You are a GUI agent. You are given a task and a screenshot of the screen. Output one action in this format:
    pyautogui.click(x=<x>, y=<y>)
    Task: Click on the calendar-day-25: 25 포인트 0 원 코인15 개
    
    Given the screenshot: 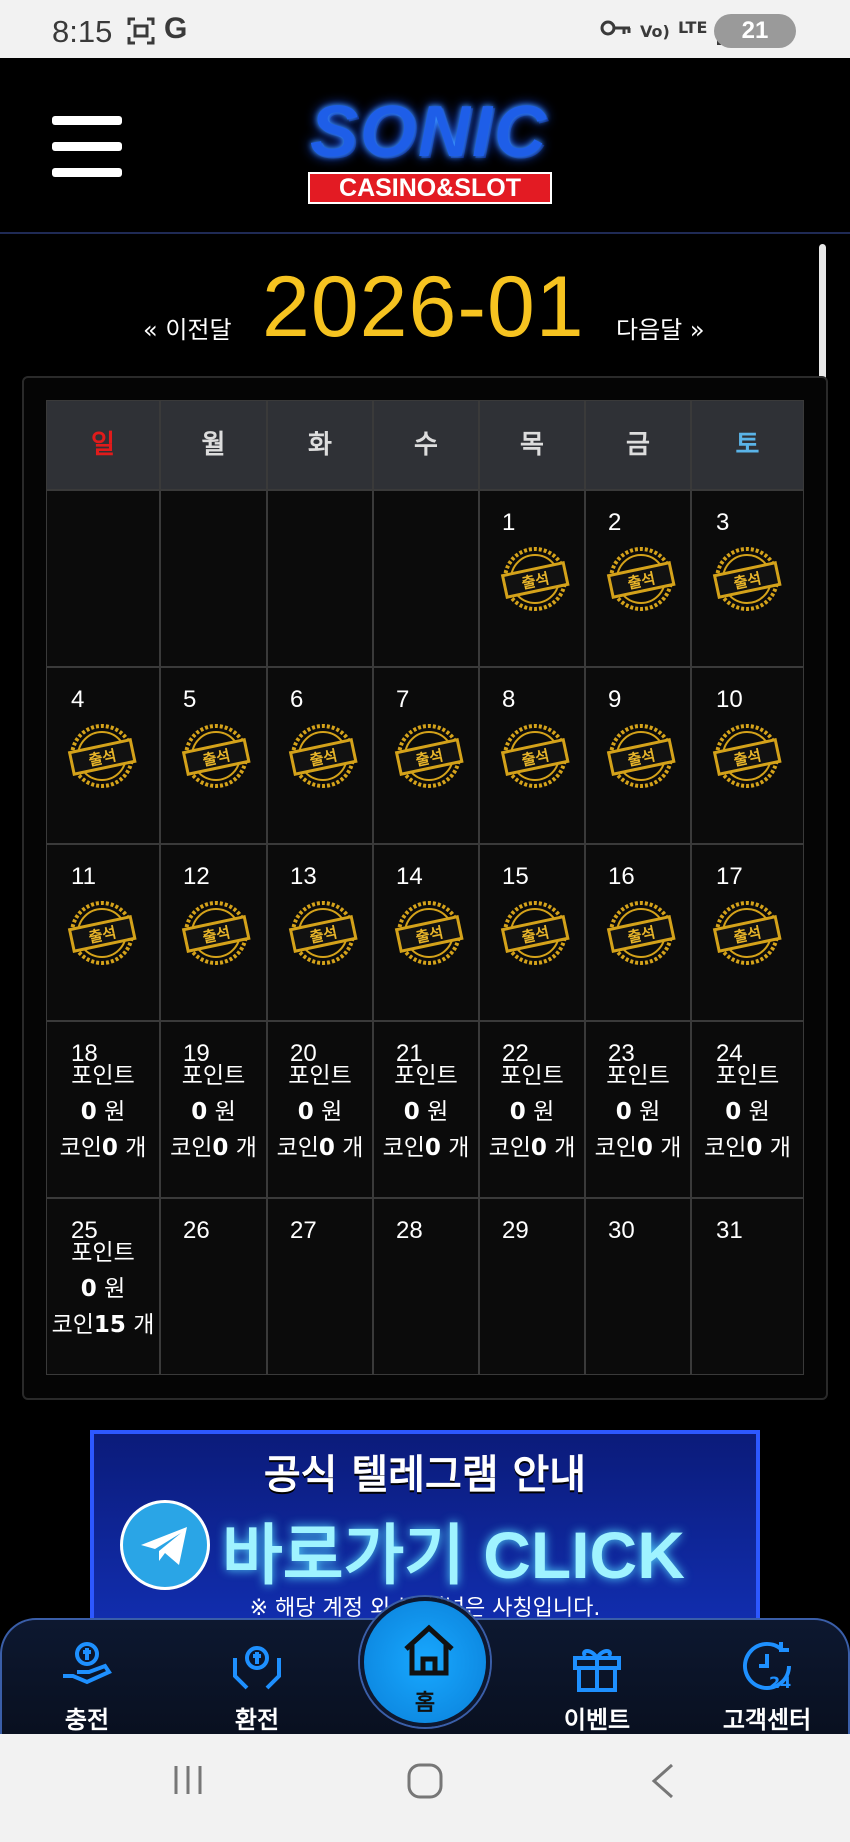 What is the action you would take?
    pyautogui.click(x=103, y=1286)
    